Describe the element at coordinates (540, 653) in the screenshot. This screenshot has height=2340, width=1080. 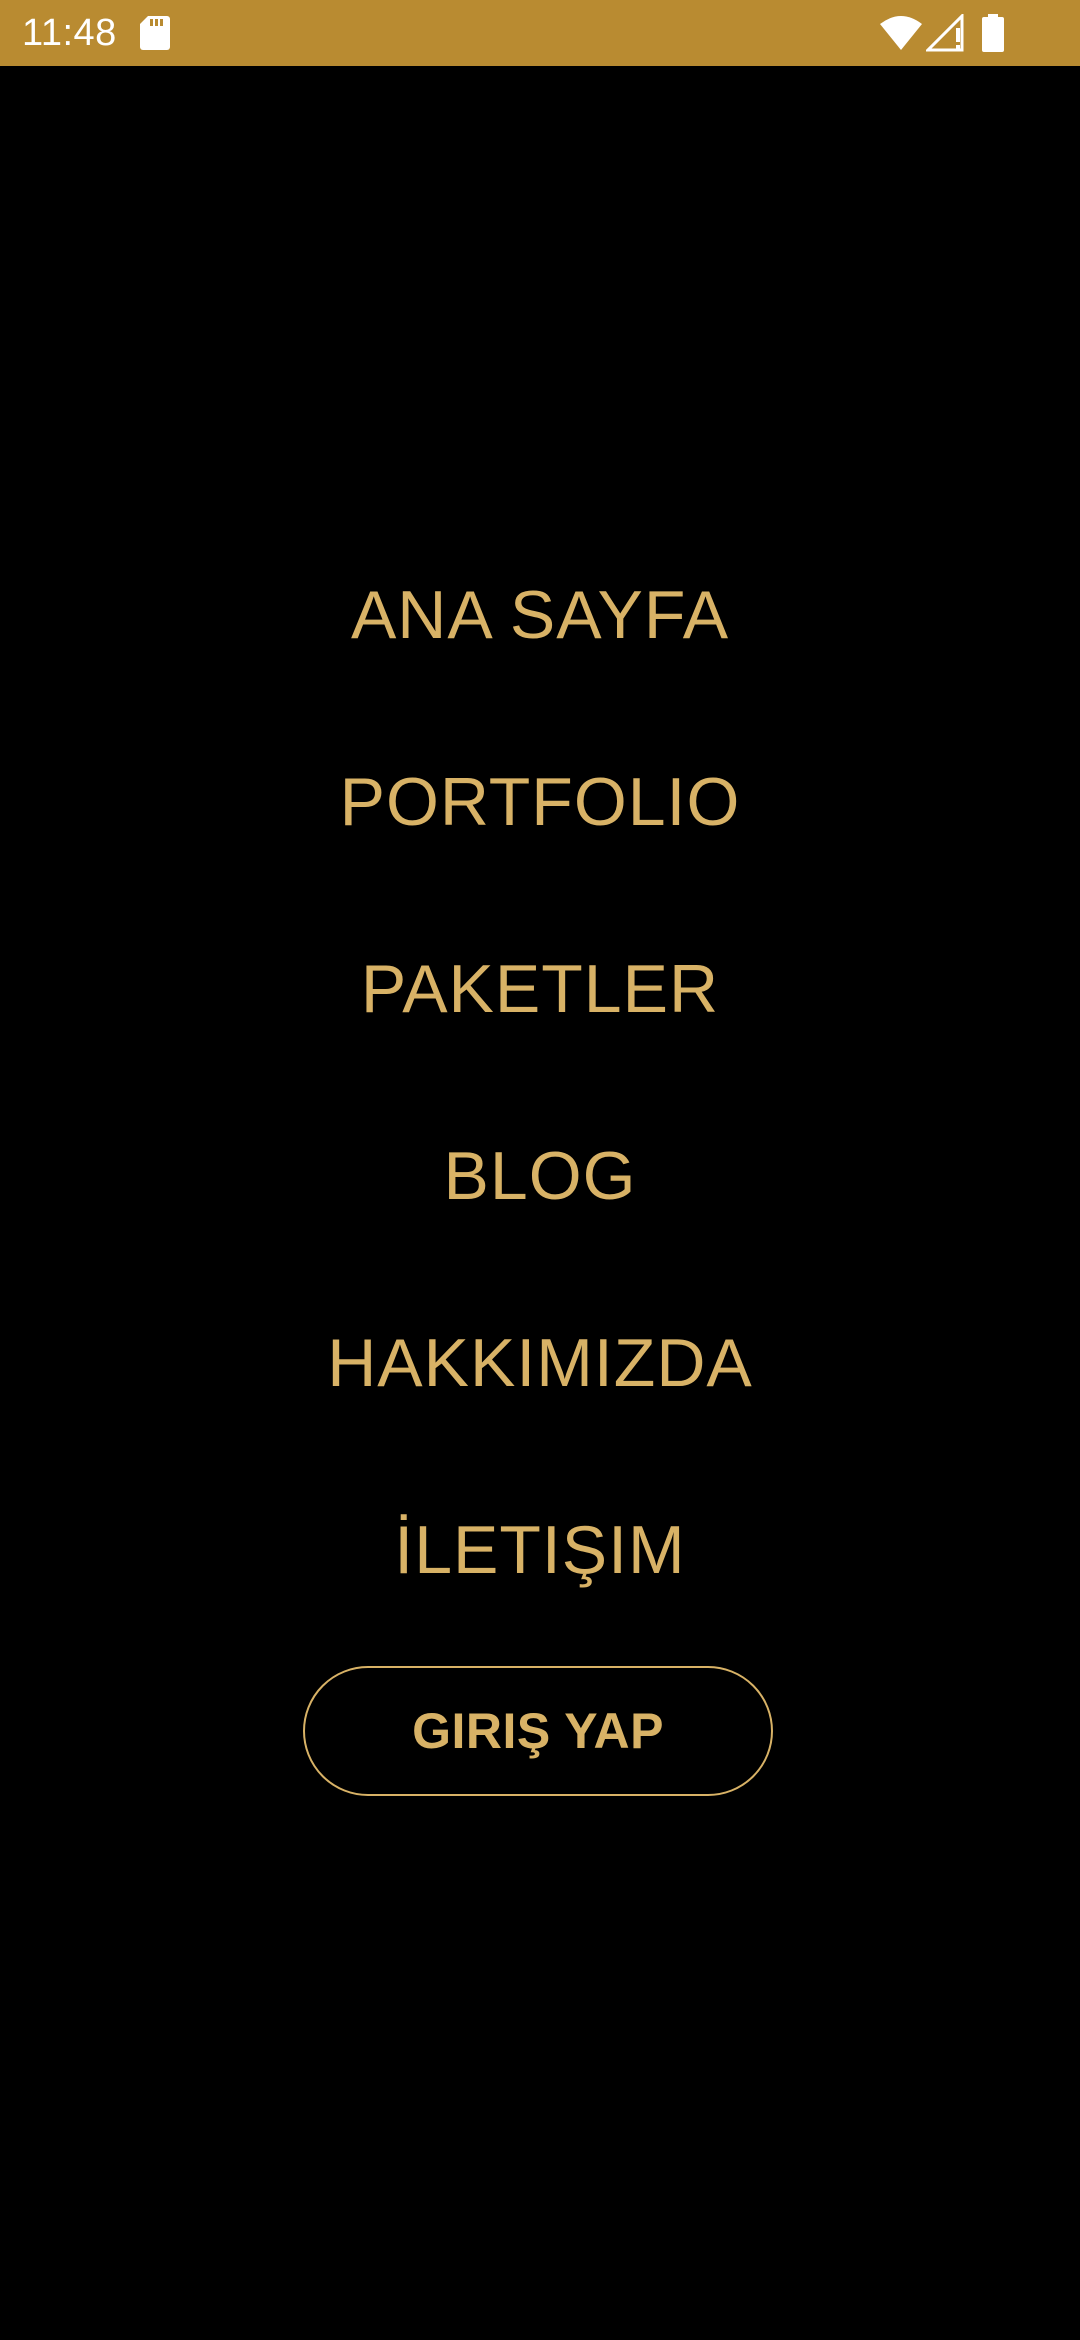
I see `menu-item-ana-sayfa: ANA SAYFA` at that location.